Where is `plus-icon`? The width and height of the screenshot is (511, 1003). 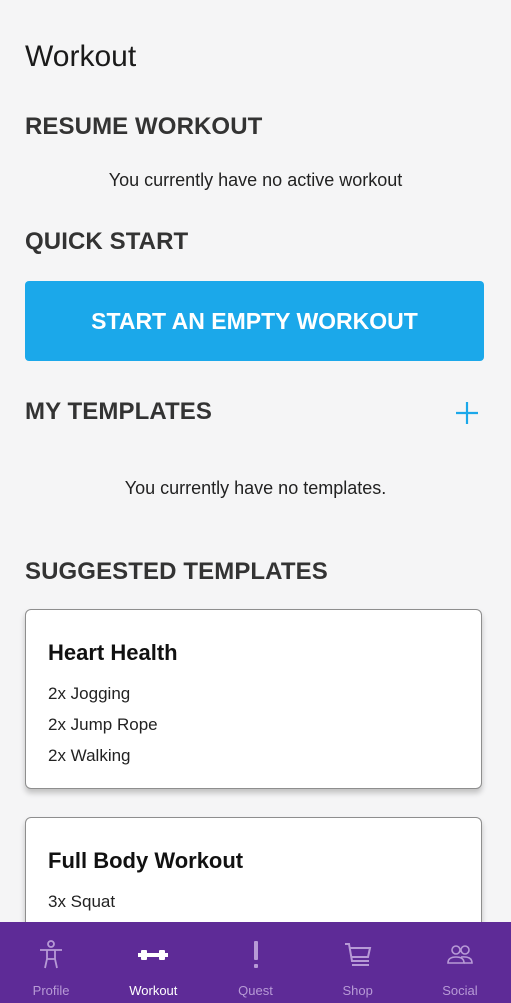 plus-icon is located at coordinates (467, 413).